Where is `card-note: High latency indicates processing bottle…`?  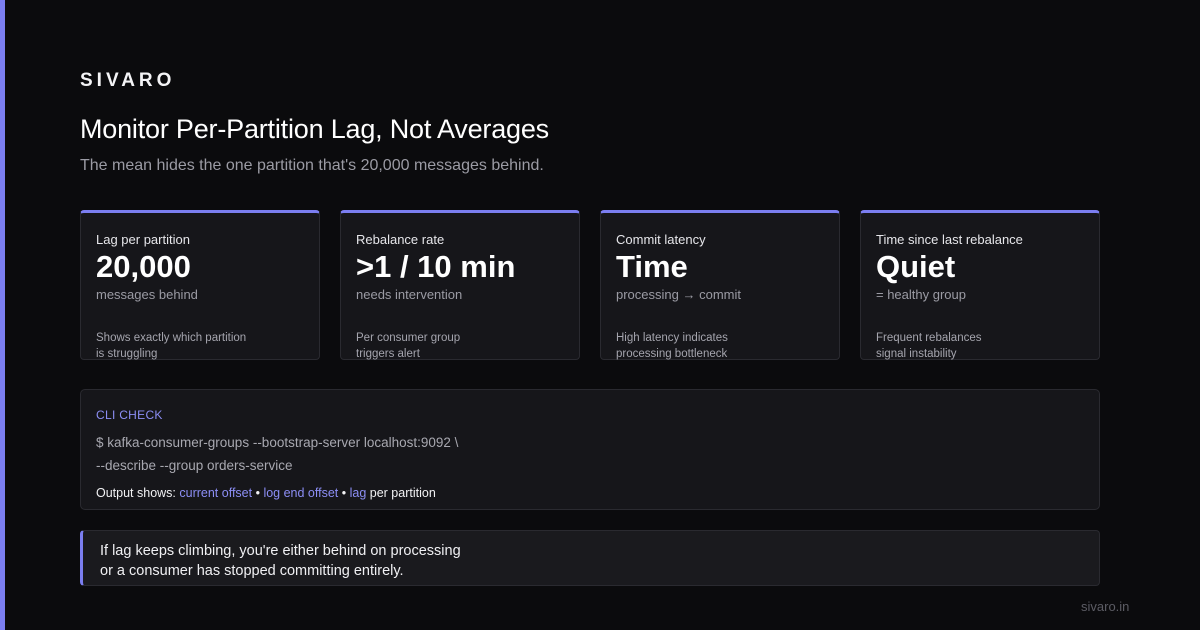 card-note: High latency indicates processing bottle… is located at coordinates (721, 346).